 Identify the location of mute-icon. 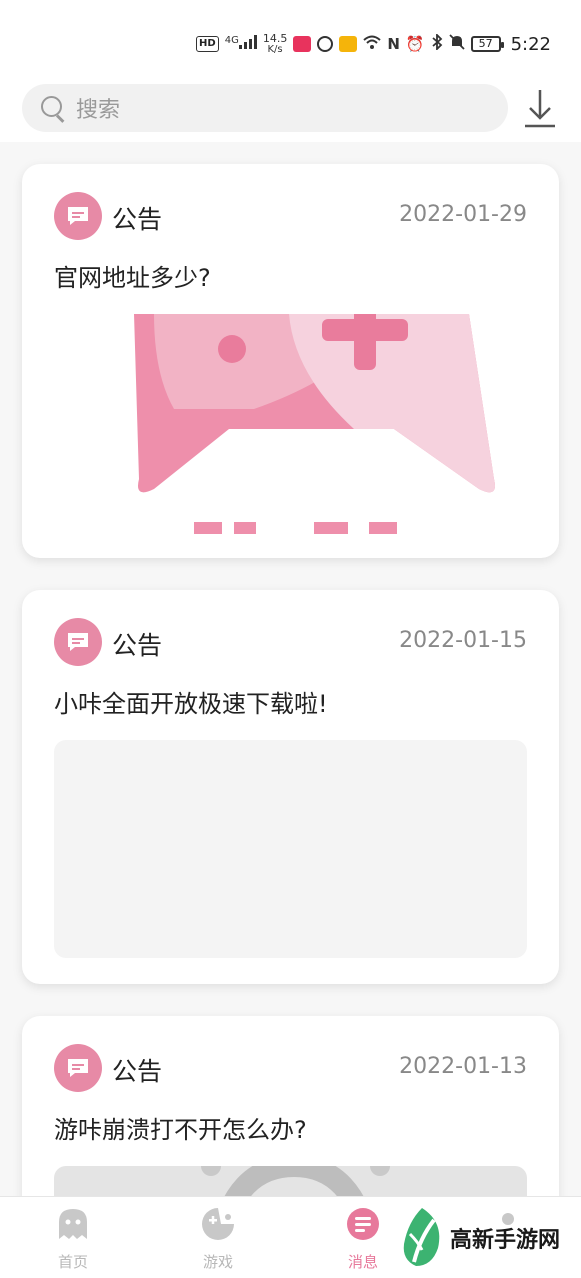
(456, 44).